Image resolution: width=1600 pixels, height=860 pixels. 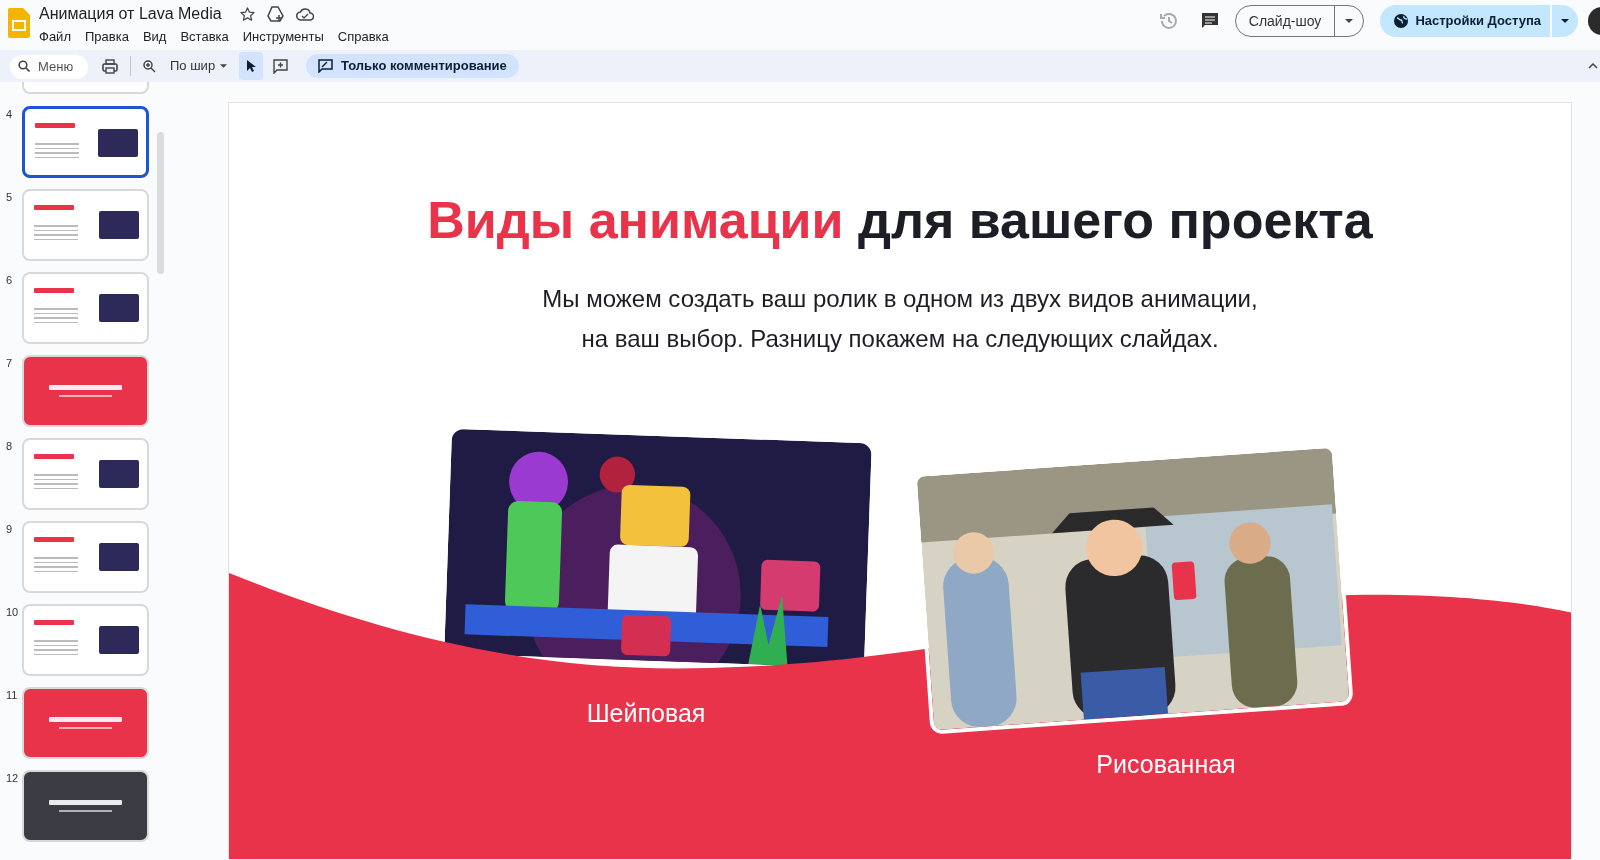 I want to click on zoom-icon, so click(x=149, y=66).